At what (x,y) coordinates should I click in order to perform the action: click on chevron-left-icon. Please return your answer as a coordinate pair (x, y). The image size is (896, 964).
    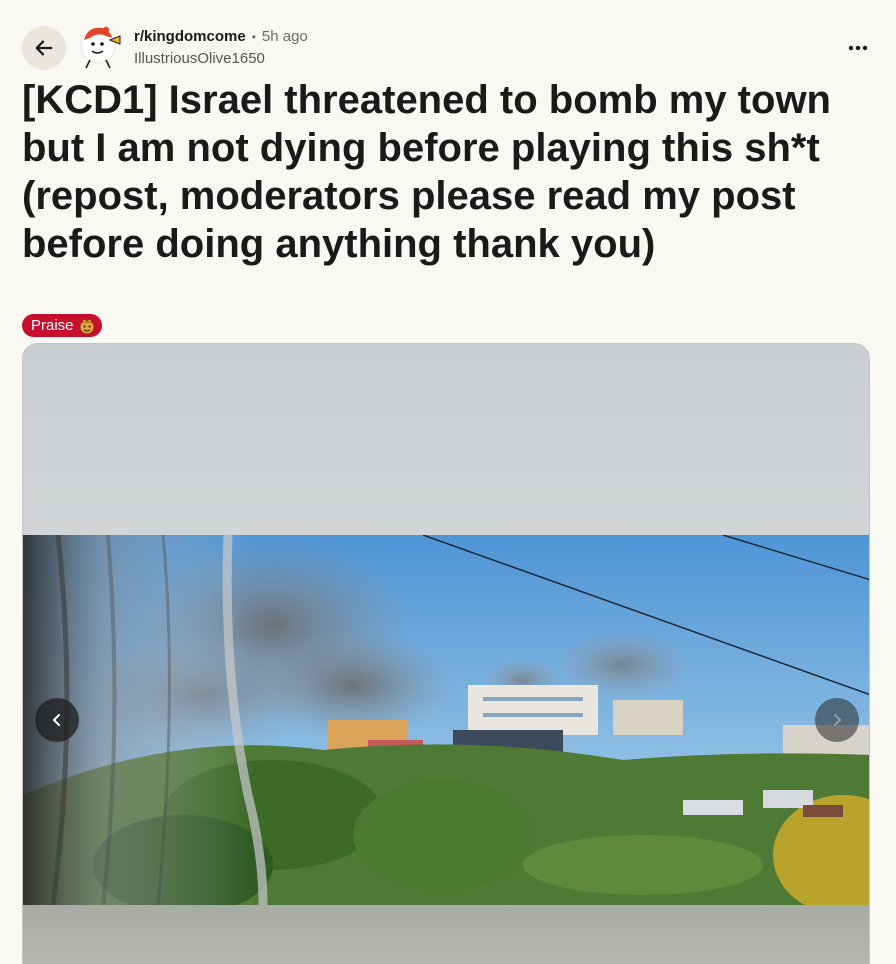
    Looking at the image, I should click on (56, 720).